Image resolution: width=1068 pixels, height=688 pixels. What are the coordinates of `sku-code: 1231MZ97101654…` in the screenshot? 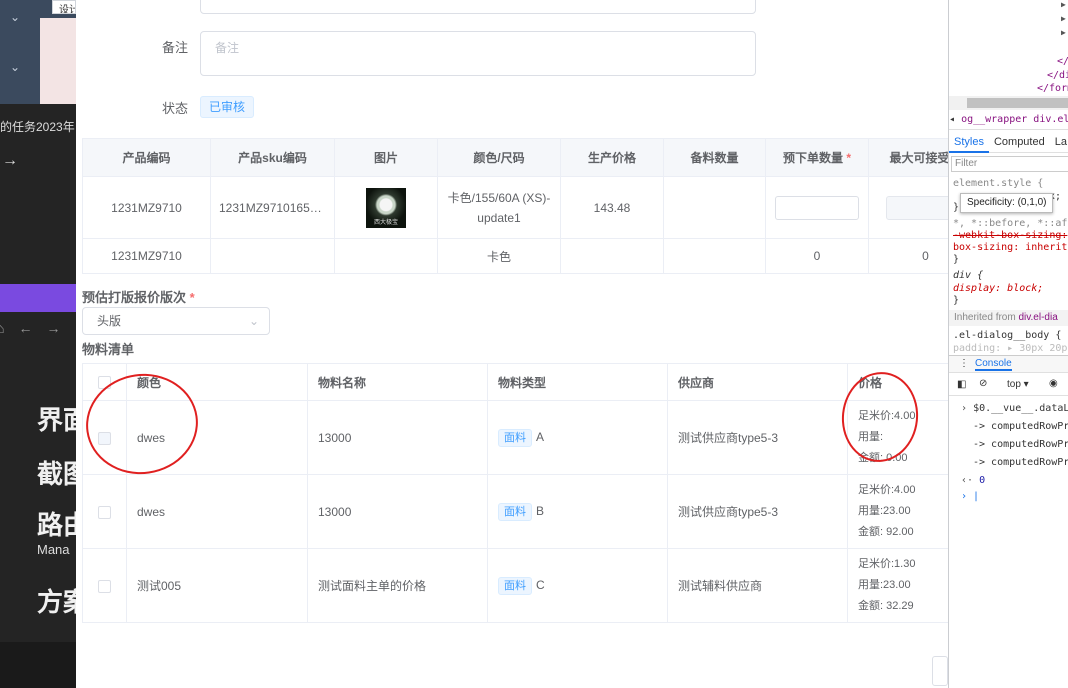 It's located at (272, 207).